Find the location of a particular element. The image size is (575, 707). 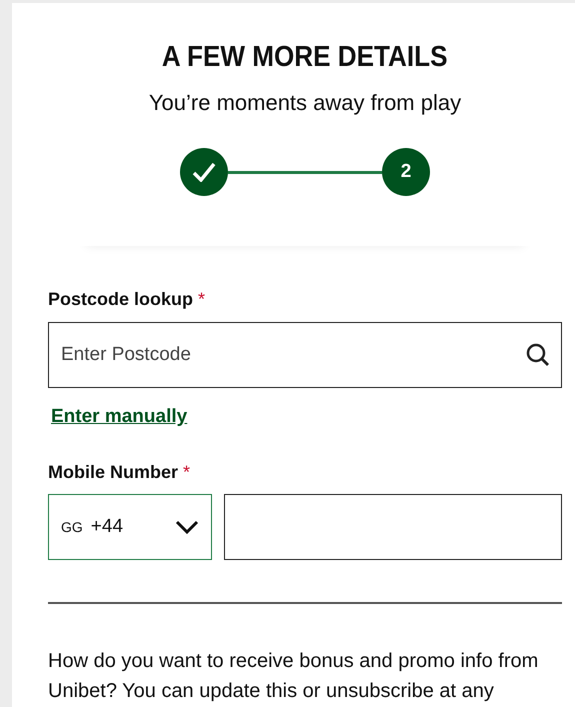

subtitle: You’re moments away from play is located at coordinates (305, 103).